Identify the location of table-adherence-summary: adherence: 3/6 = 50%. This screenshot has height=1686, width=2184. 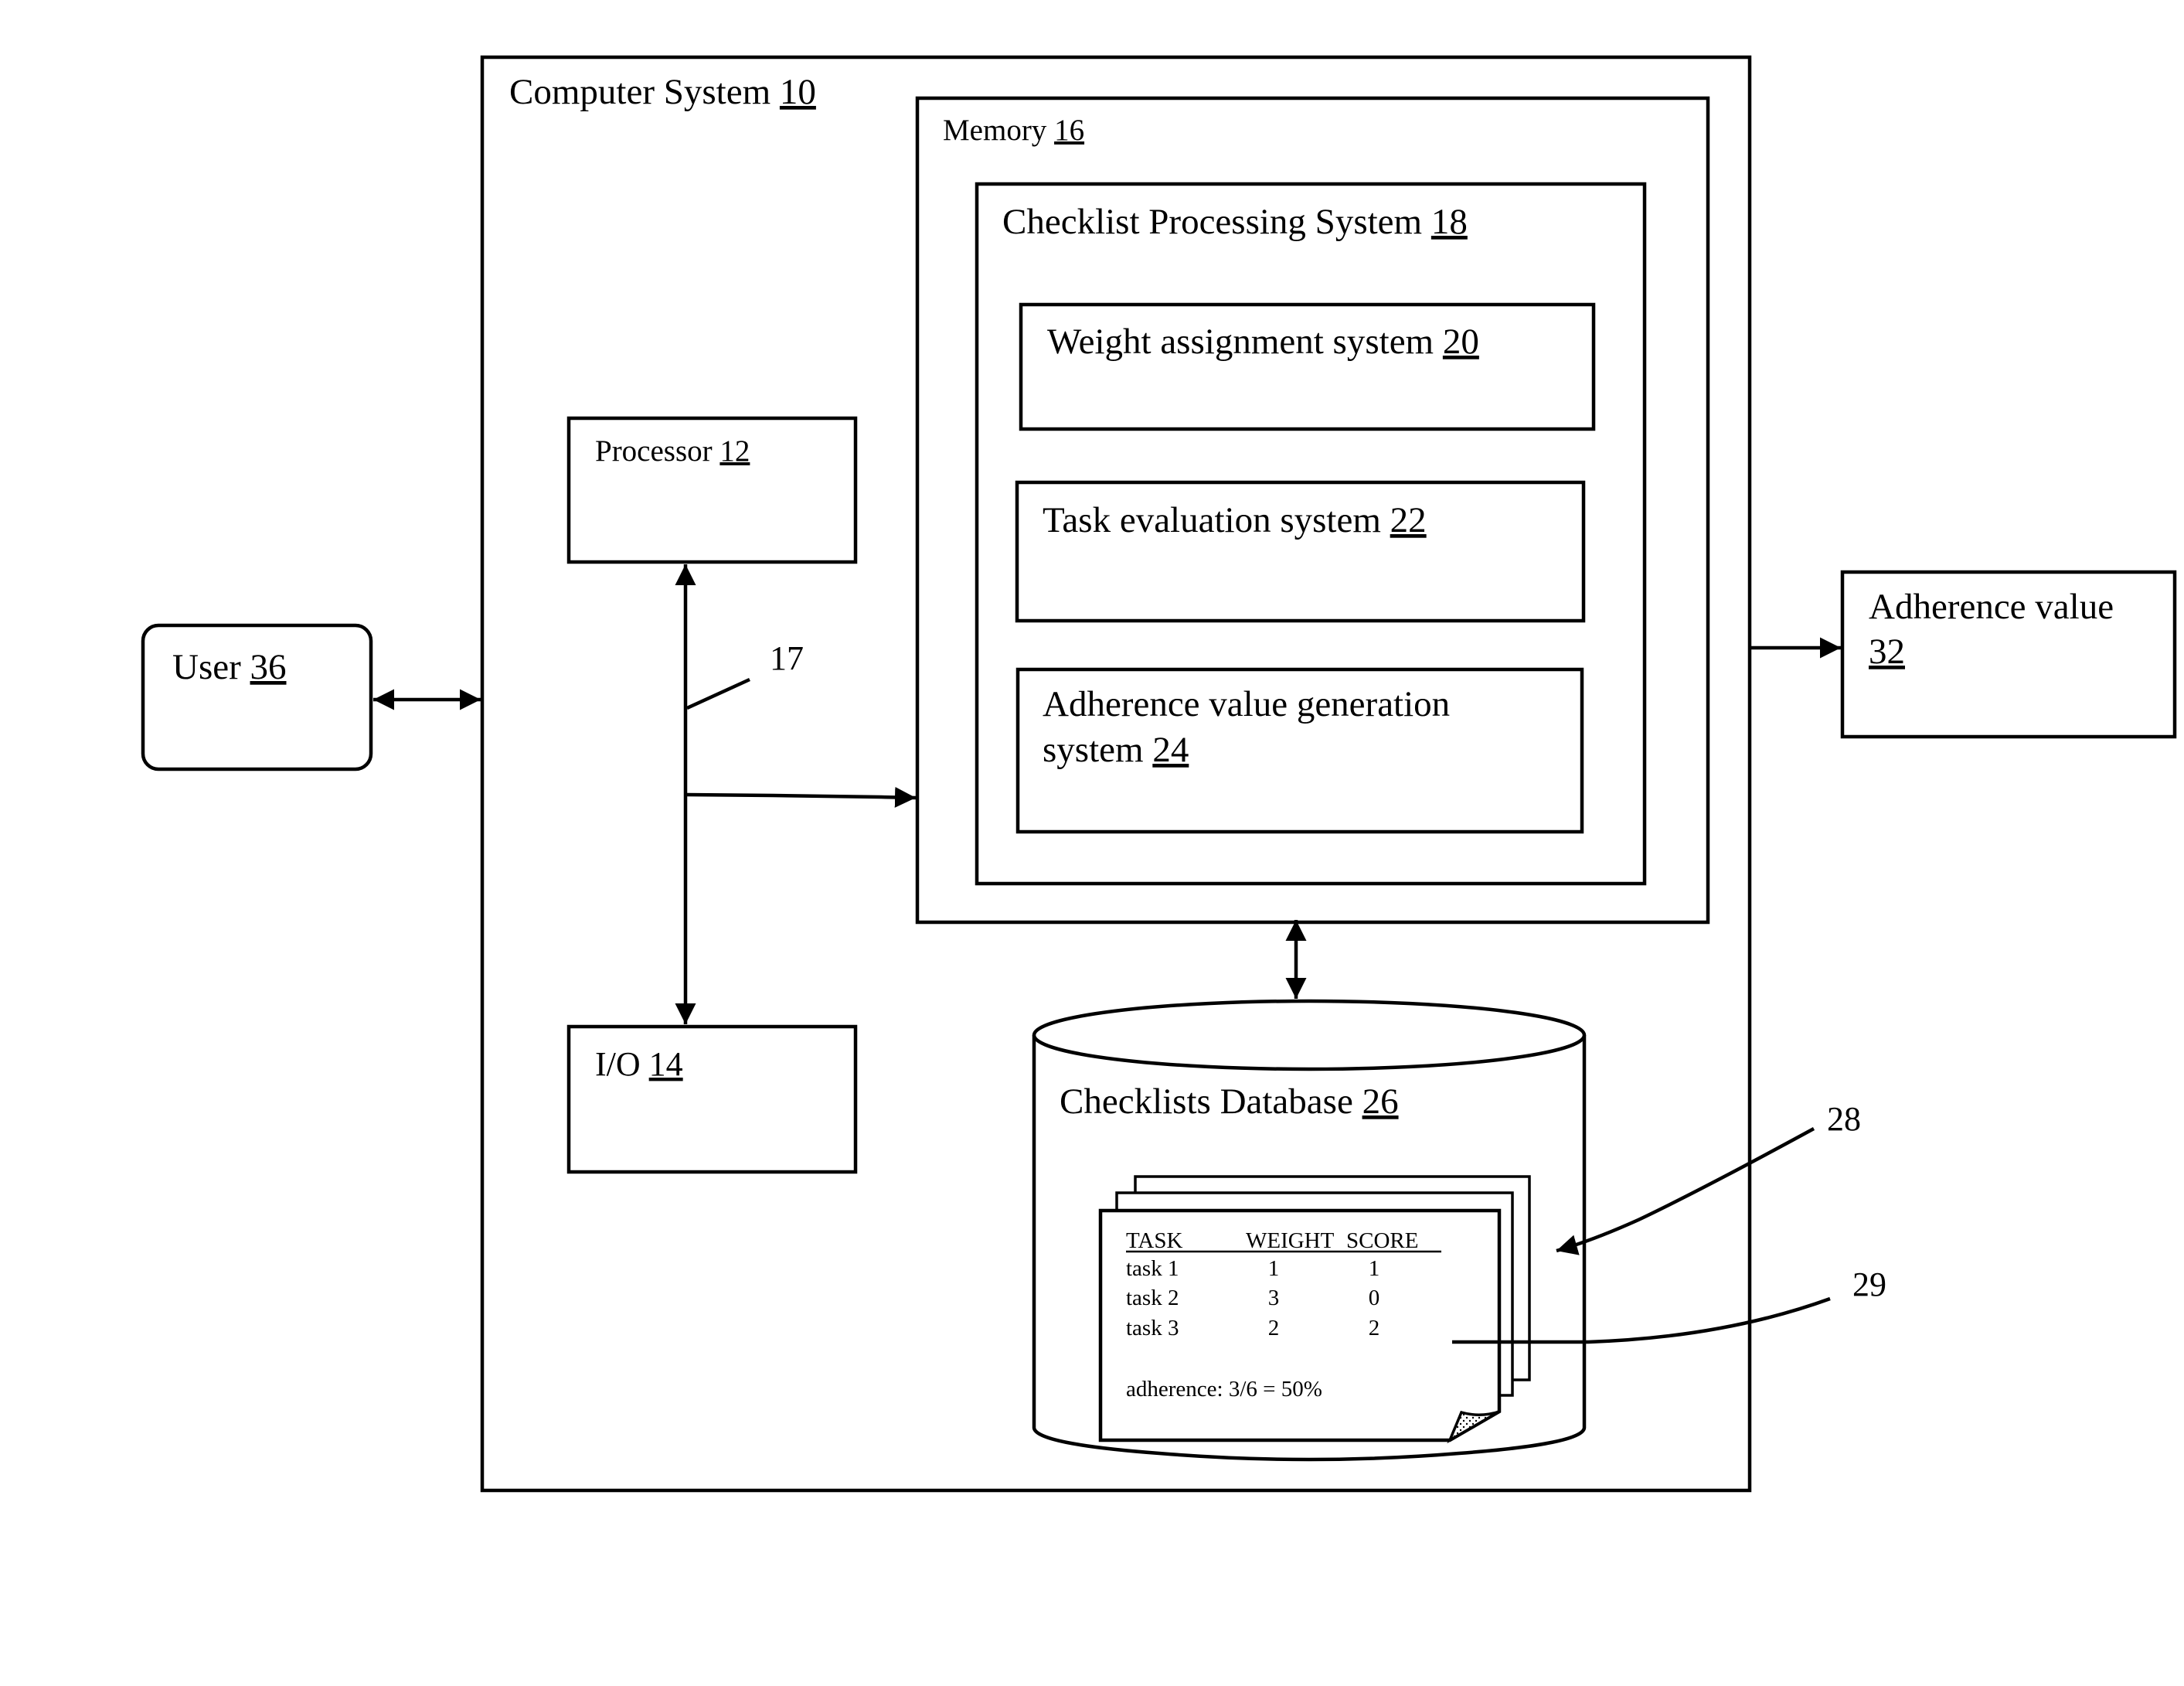
(1224, 1389).